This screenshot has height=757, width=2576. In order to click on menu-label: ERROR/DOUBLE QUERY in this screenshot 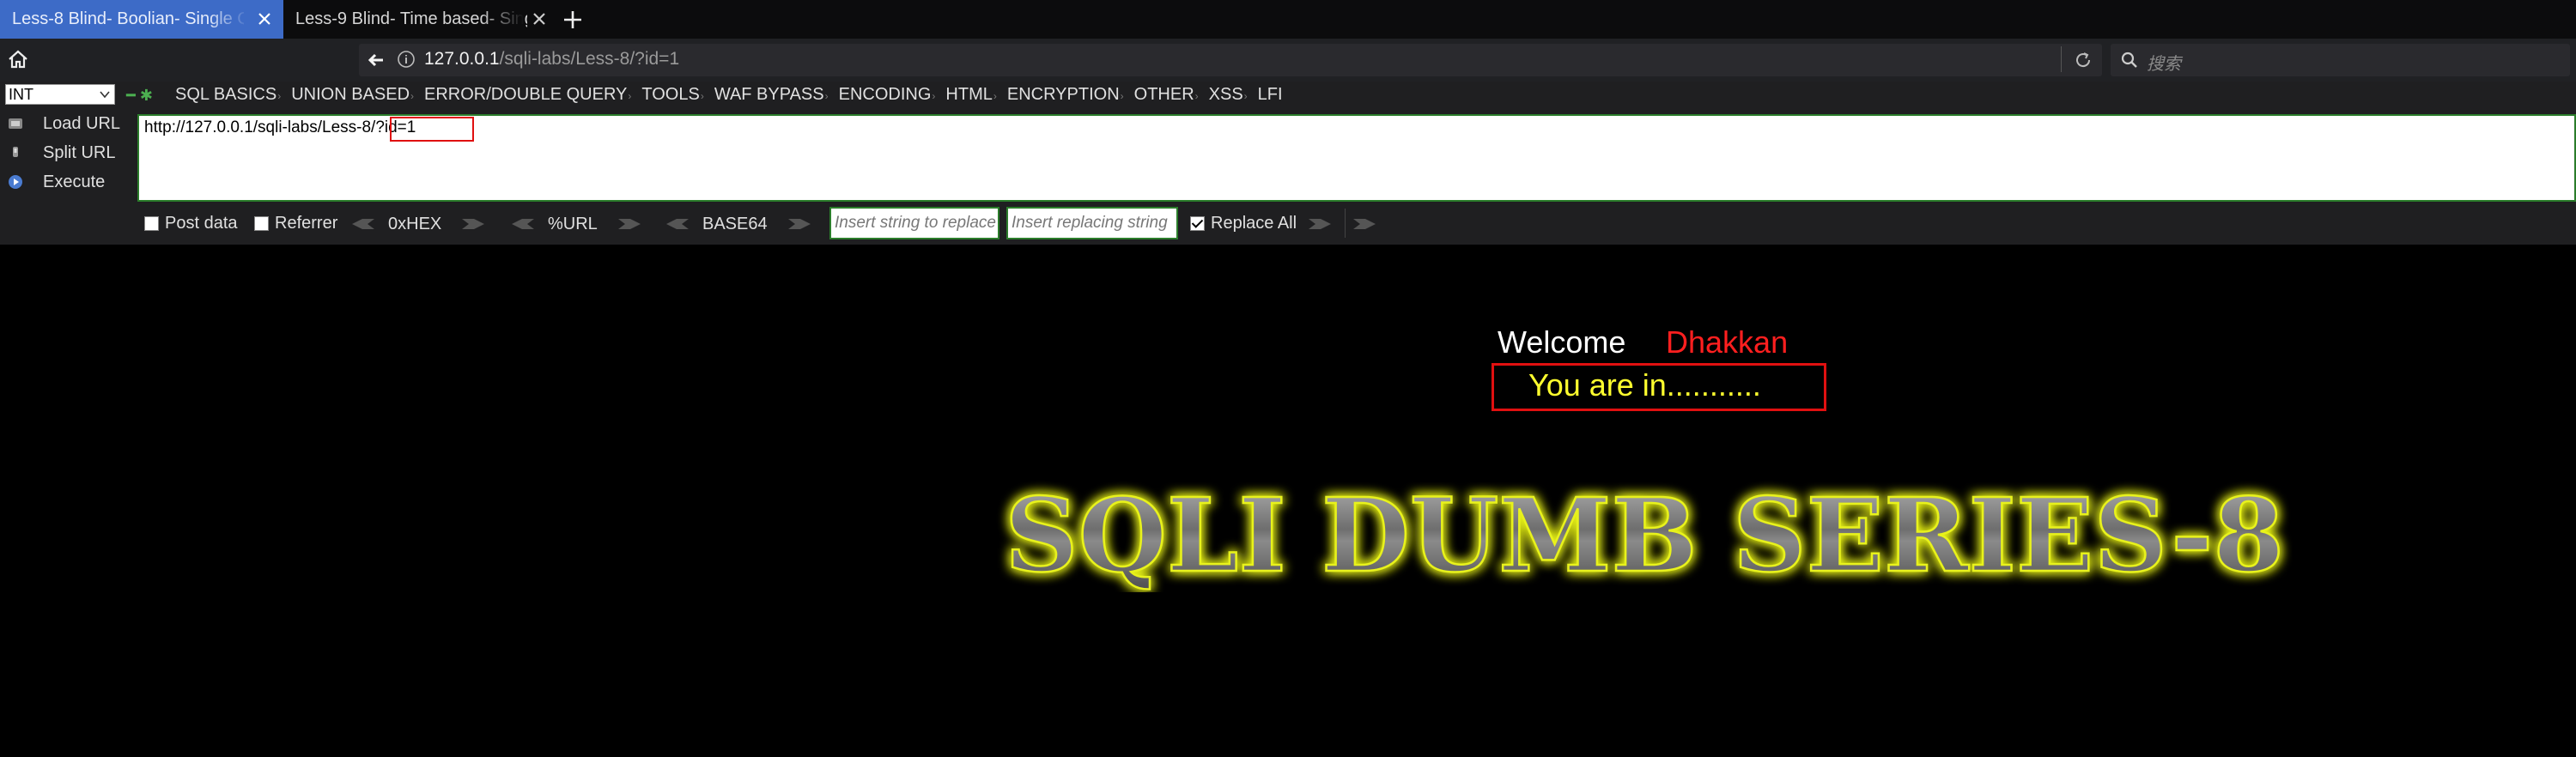, I will do `click(526, 94)`.